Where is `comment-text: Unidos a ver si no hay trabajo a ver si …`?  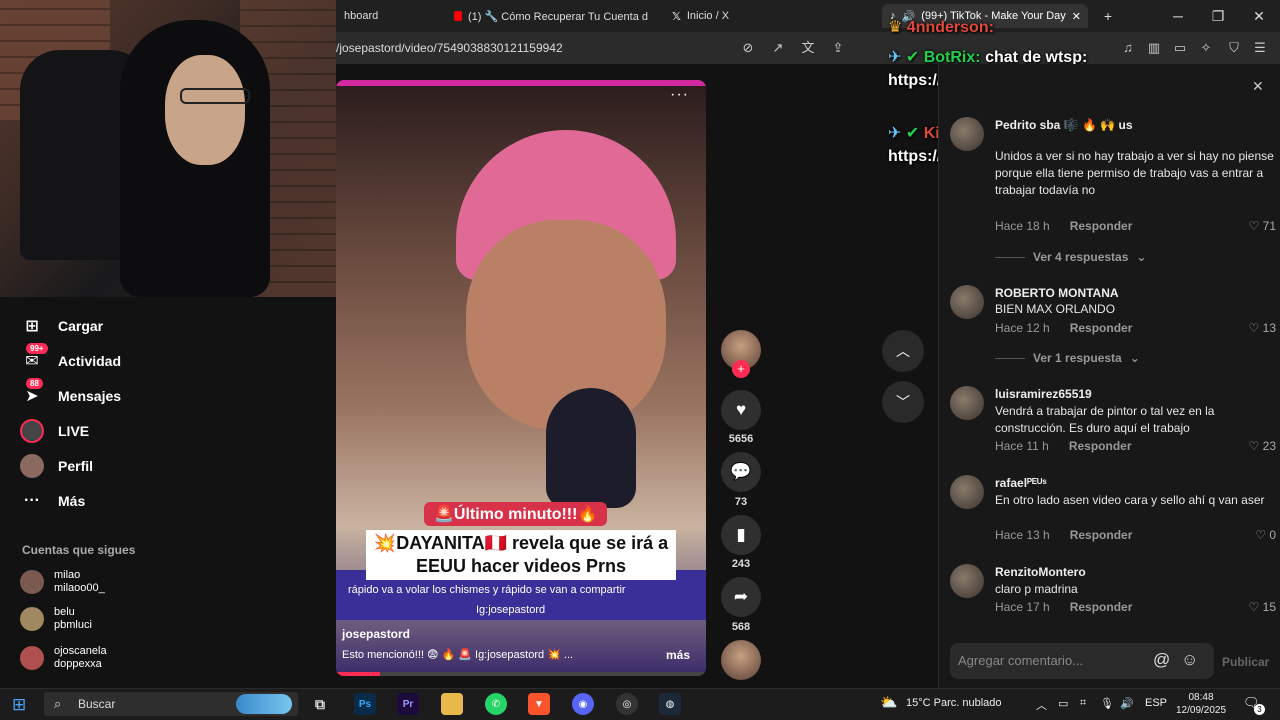 comment-text: Unidos a ver si no hay trabajo a ver si … is located at coordinates (1134, 173).